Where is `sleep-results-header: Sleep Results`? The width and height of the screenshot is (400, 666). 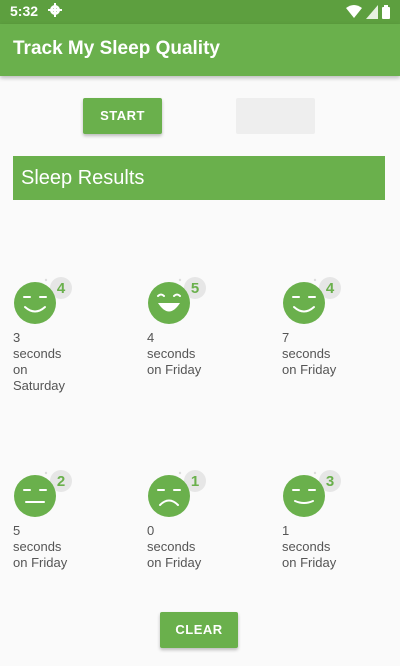 sleep-results-header: Sleep Results is located at coordinates (199, 178).